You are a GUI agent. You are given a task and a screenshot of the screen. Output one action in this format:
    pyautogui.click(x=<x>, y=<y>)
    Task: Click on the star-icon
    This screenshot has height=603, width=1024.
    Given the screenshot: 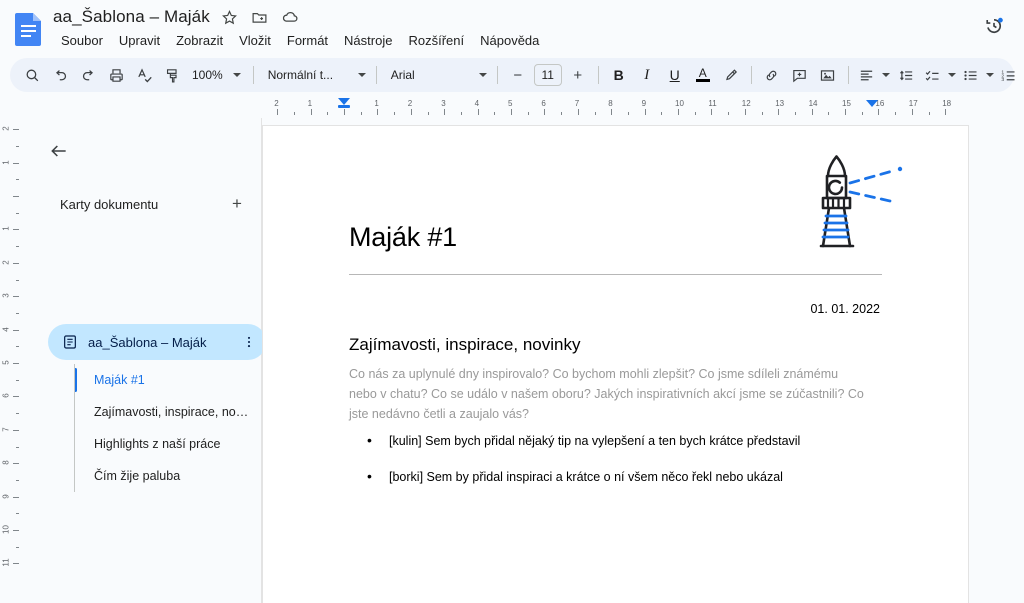 What is the action you would take?
    pyautogui.click(x=230, y=17)
    